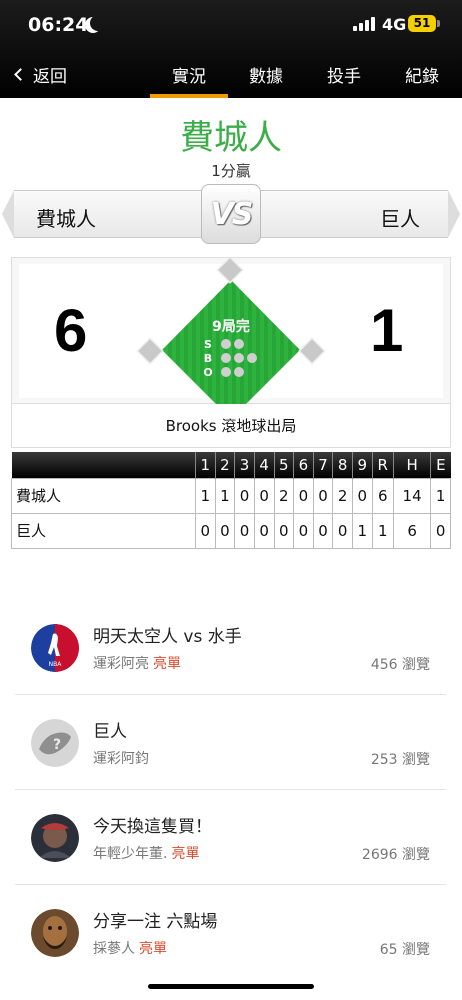  What do you see at coordinates (231, 214) in the screenshot?
I see `vs-badge: VS` at bounding box center [231, 214].